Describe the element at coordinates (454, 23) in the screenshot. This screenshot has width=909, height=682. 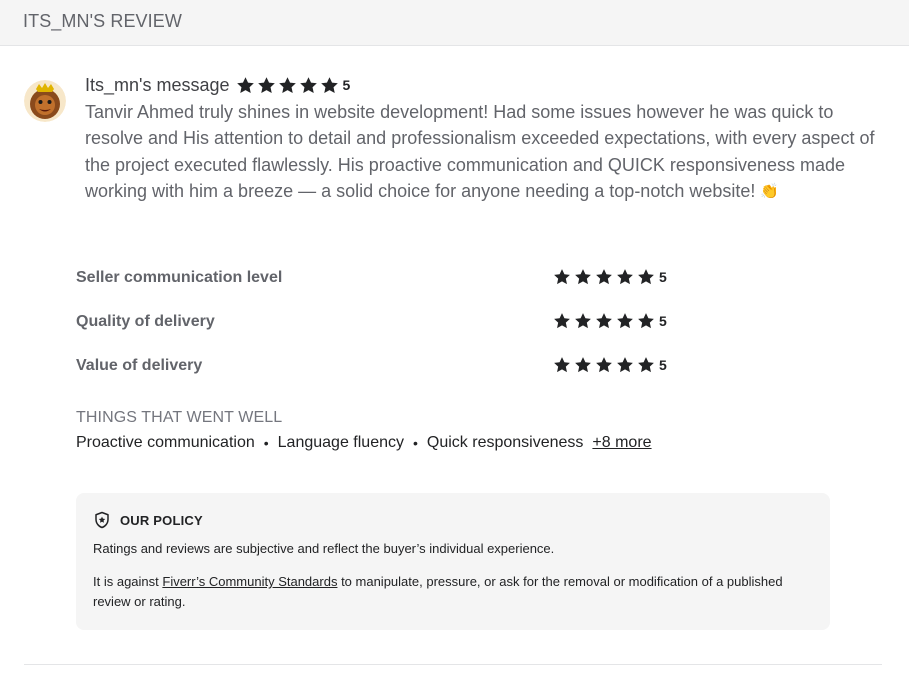
I see `review-header: ITS_MN'S REVIEW` at that location.